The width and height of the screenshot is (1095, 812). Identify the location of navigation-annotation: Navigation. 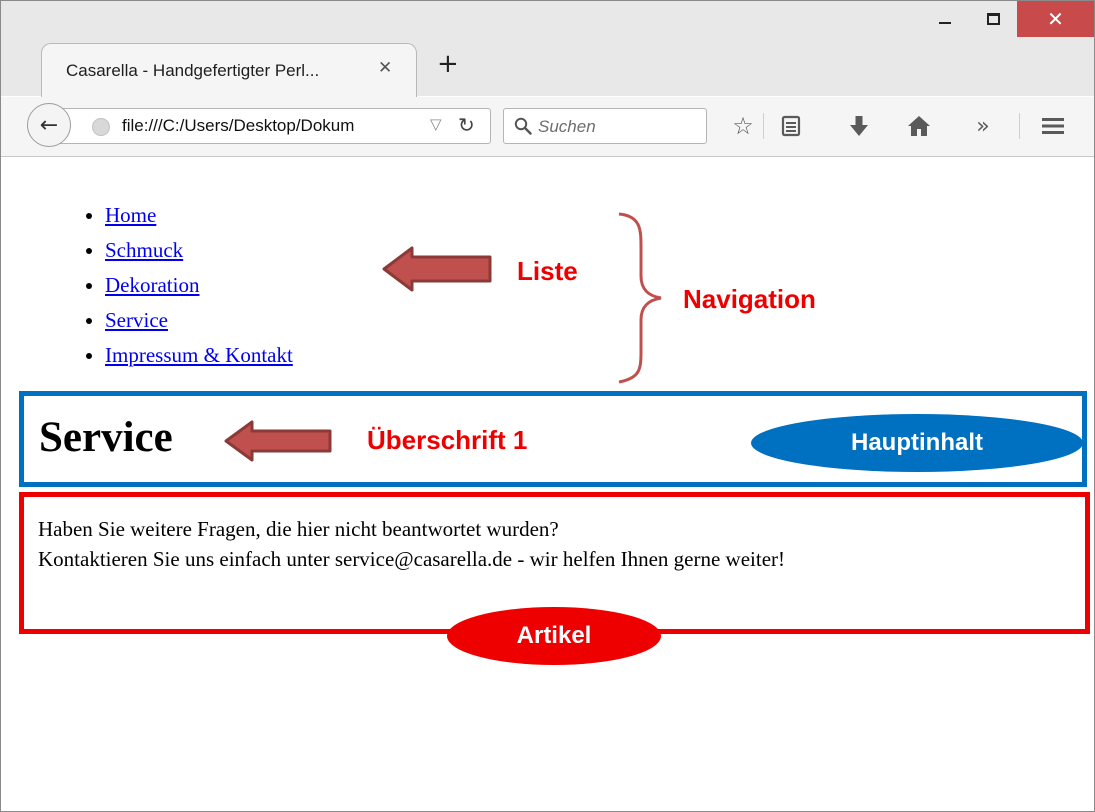
(749, 299).